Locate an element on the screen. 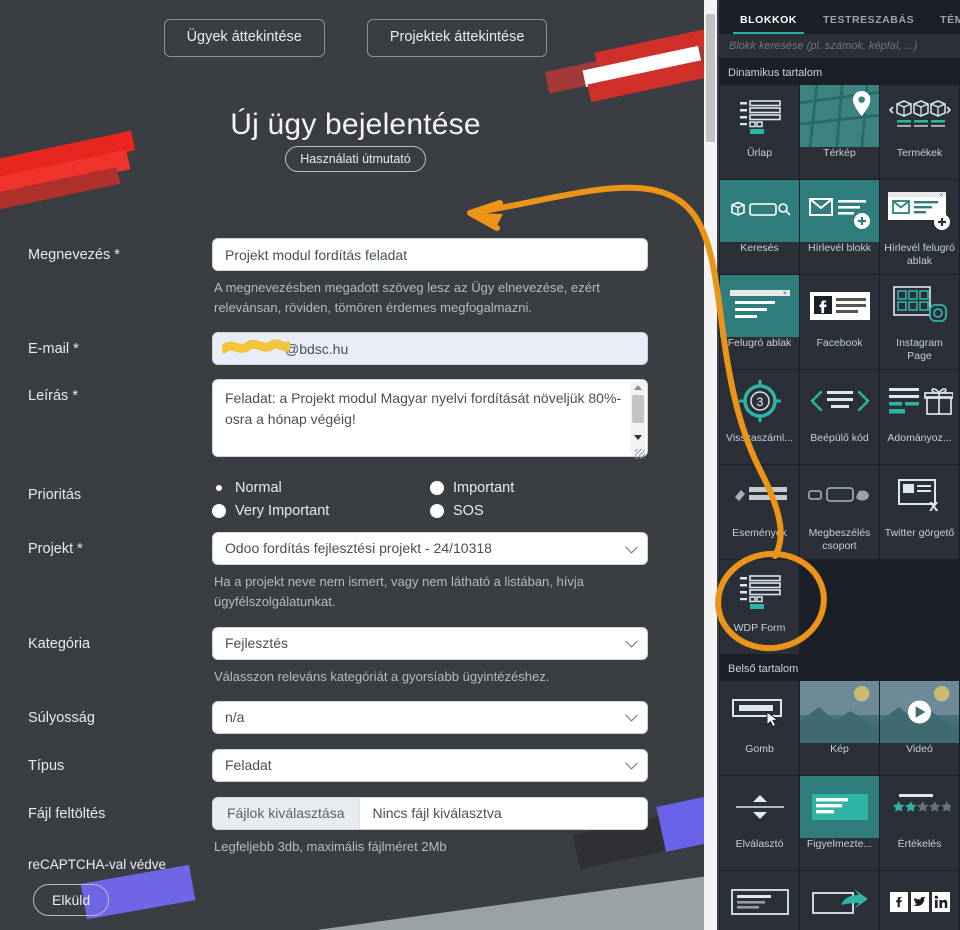 The width and height of the screenshot is (960, 930). radio-label: Normal is located at coordinates (258, 488).